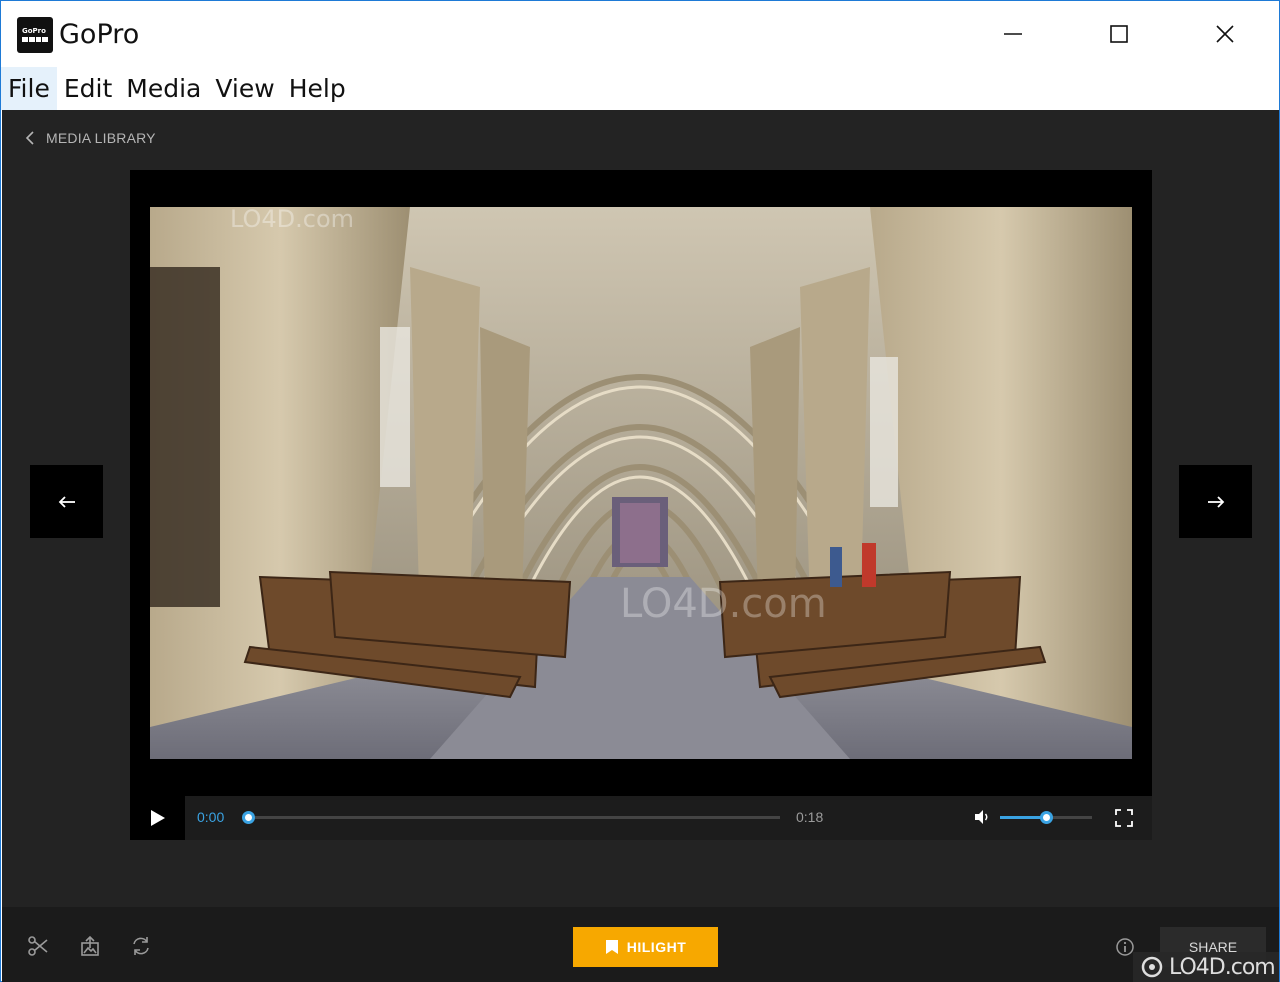  What do you see at coordinates (810, 817) in the screenshot?
I see `duration: 0:18` at bounding box center [810, 817].